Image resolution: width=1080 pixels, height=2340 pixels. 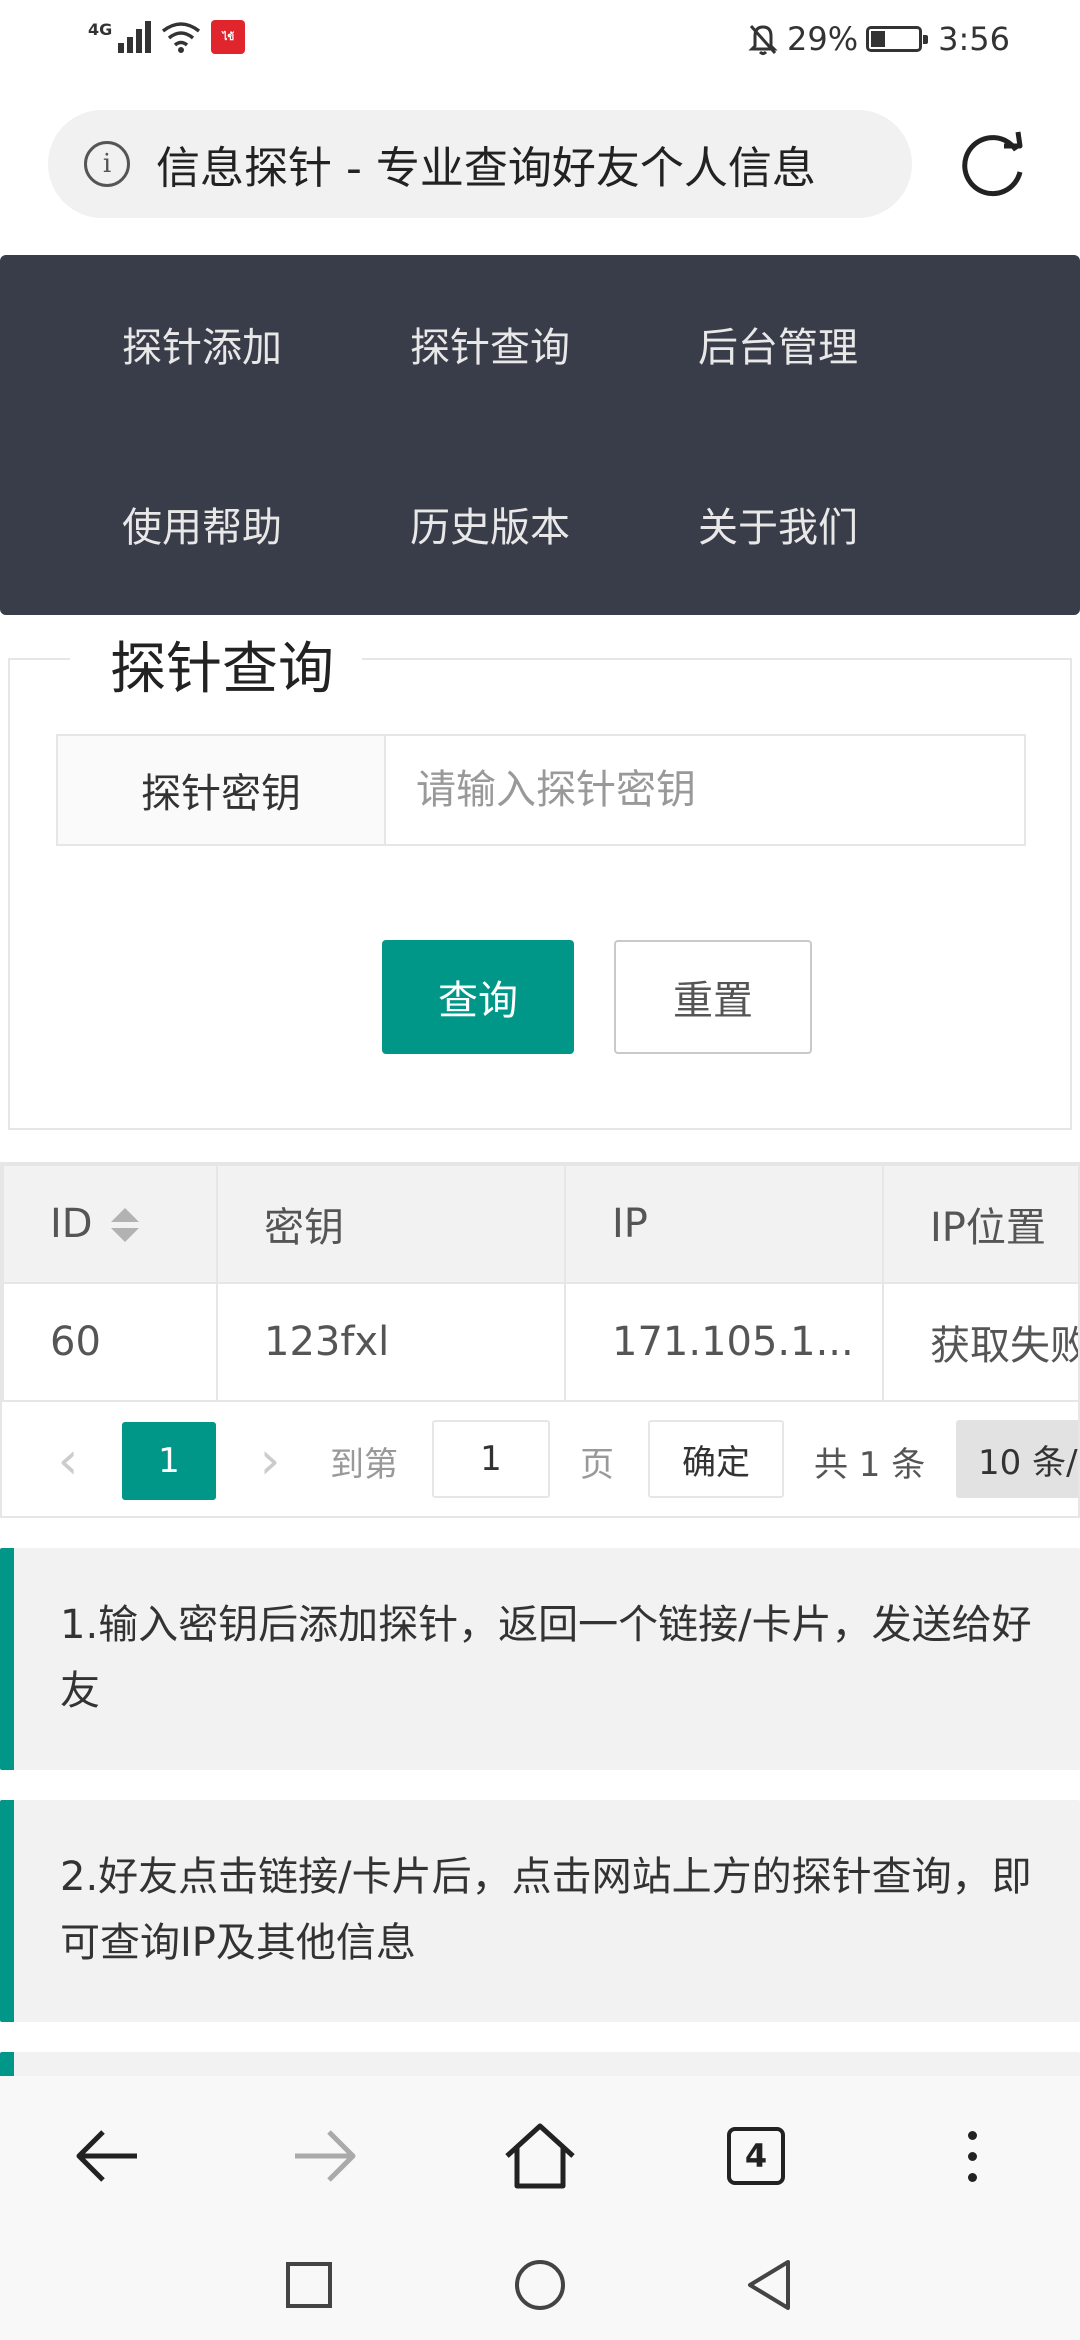 I want to click on status-bar: 4G ไข้ 29% 3:56, so click(x=540, y=40).